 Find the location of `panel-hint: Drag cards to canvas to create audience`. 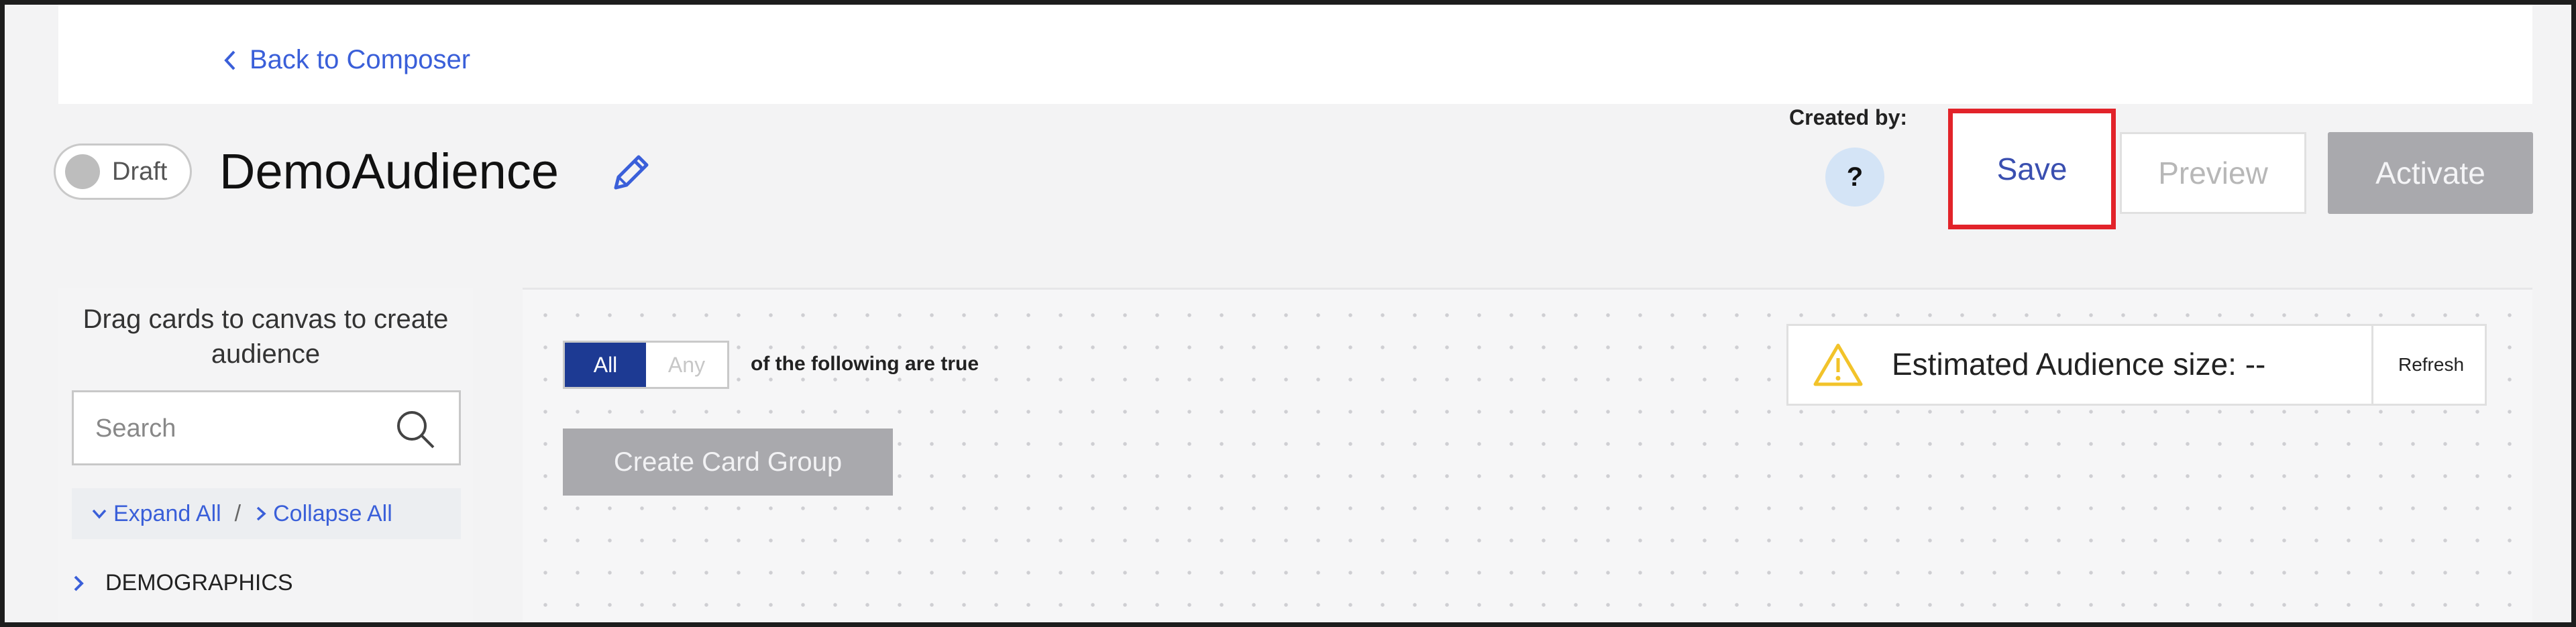

panel-hint: Drag cards to canvas to create audience is located at coordinates (266, 336).